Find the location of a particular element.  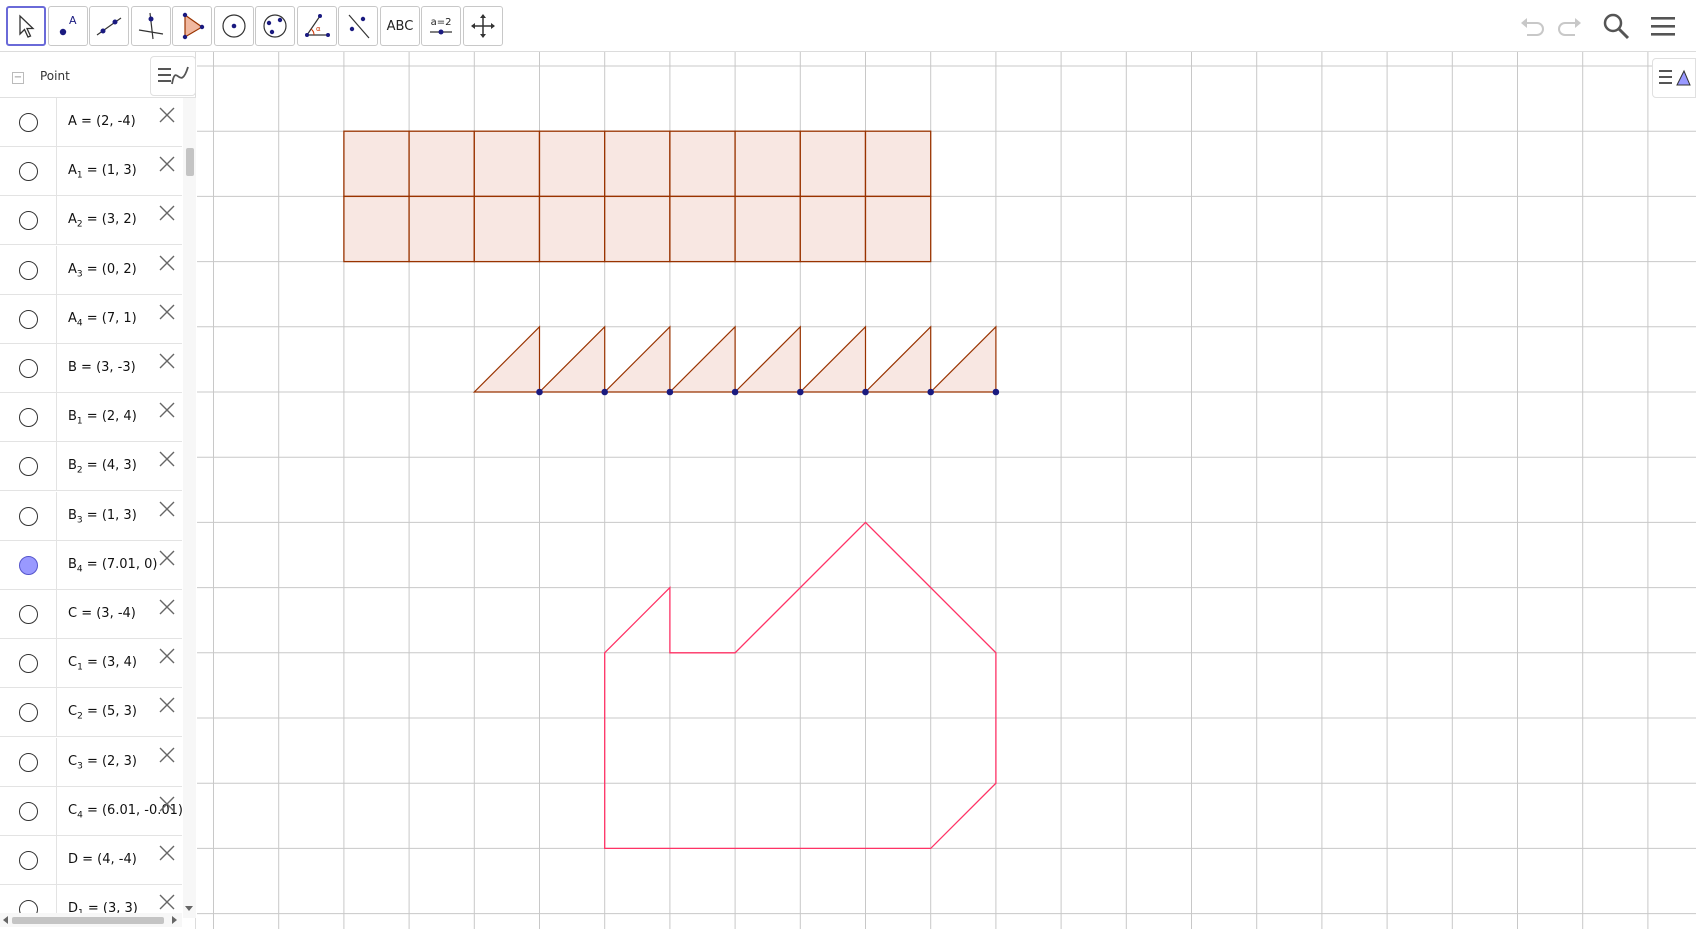

scroll-right-arrow-icon is located at coordinates (174, 920).